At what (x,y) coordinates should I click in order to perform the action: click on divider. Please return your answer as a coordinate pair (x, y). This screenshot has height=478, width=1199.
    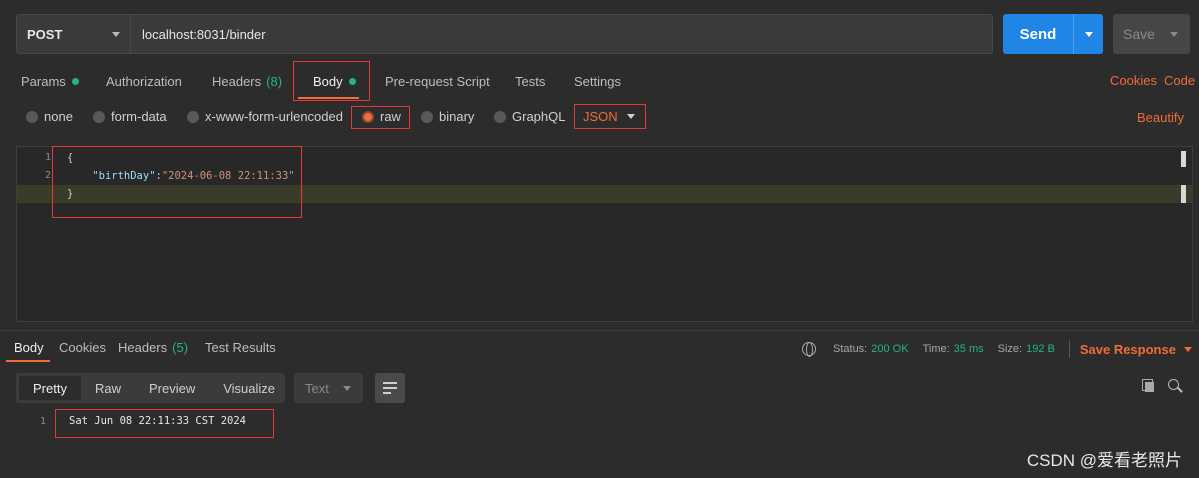
    Looking at the image, I should click on (599, 330).